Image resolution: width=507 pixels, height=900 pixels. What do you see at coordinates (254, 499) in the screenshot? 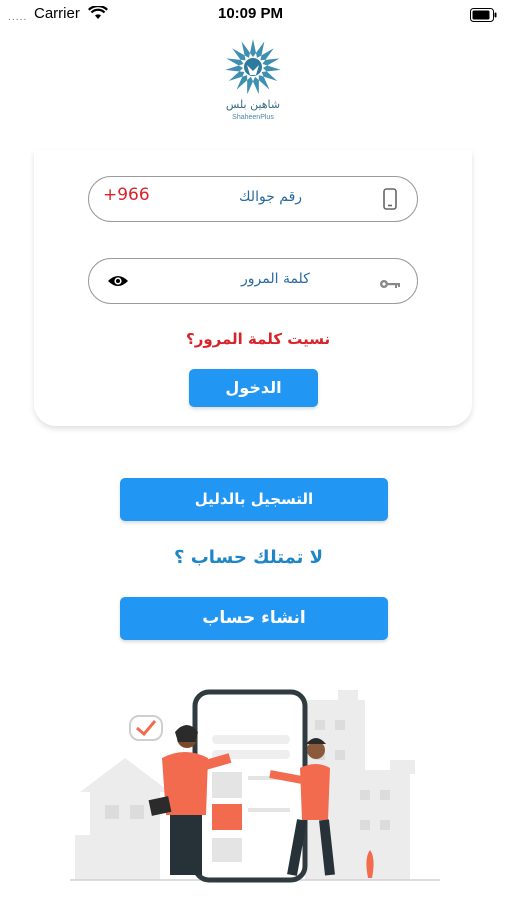
I see `register-guide-button: التسجيل بالدليل` at bounding box center [254, 499].